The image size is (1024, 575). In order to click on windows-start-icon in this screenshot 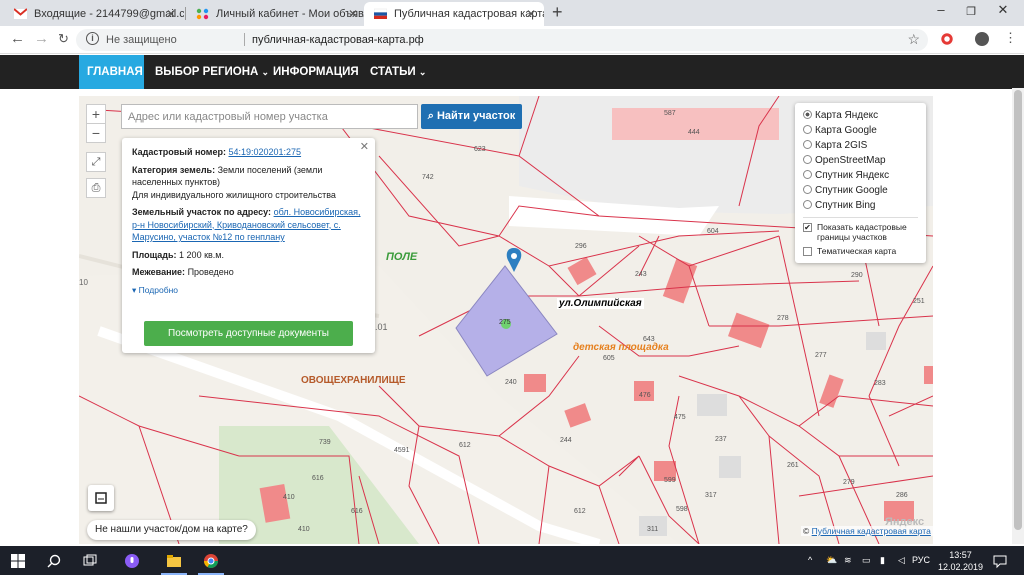, I will do `click(18, 561)`.